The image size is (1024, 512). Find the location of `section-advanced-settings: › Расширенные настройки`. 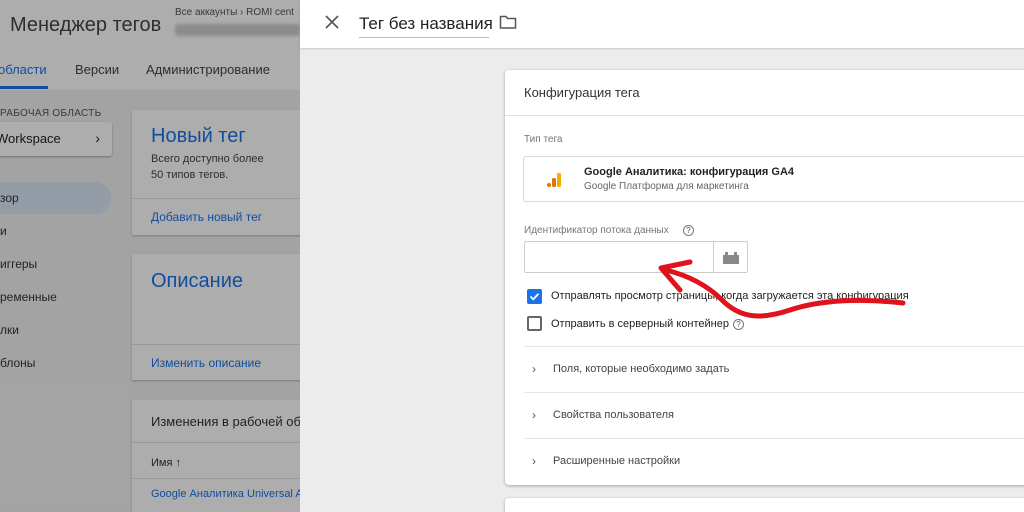

section-advanced-settings: › Расширенные настройки is located at coordinates (774, 461).